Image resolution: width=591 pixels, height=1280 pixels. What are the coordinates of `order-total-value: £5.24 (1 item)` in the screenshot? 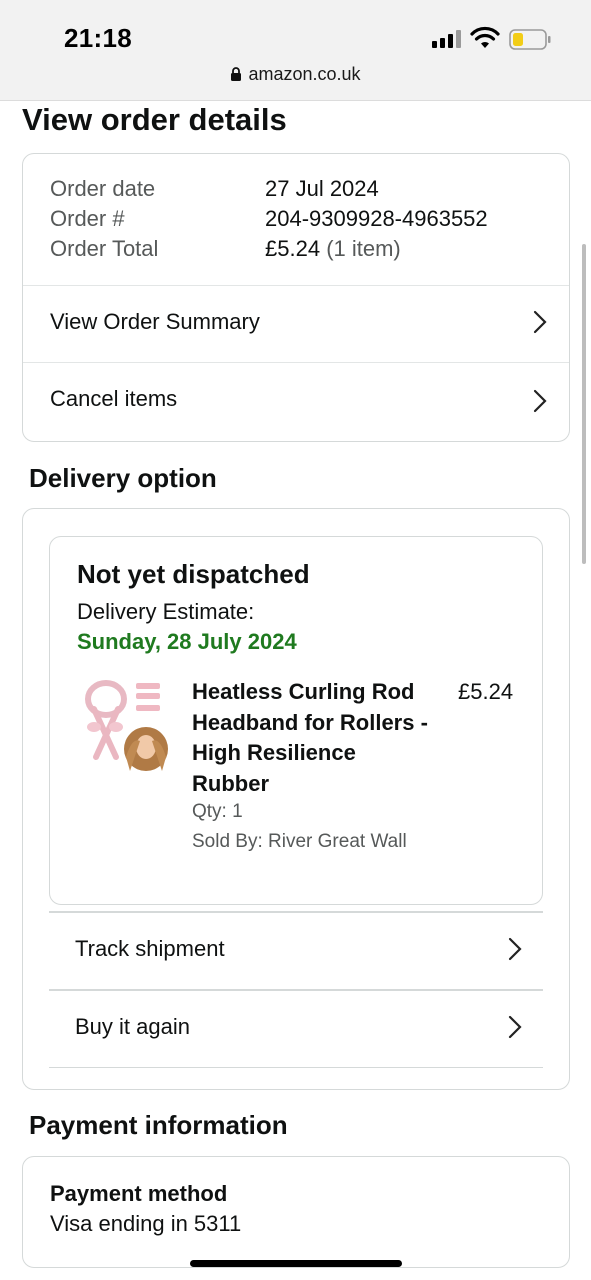 It's located at (333, 249).